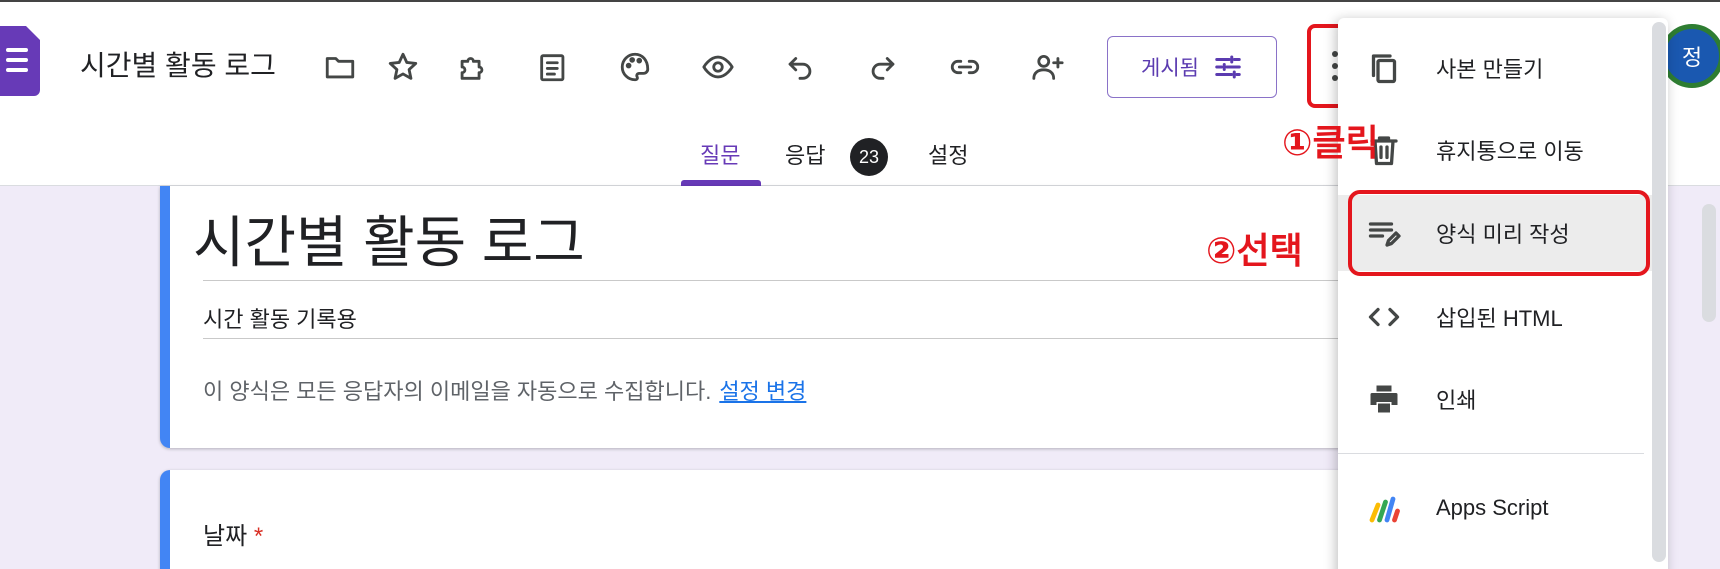 This screenshot has height=569, width=1720. What do you see at coordinates (1491, 453) in the screenshot?
I see `menu-divider` at bounding box center [1491, 453].